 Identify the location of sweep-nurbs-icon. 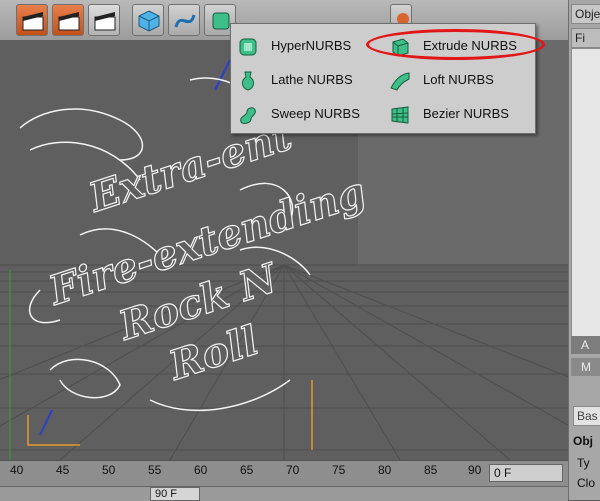
(248, 115).